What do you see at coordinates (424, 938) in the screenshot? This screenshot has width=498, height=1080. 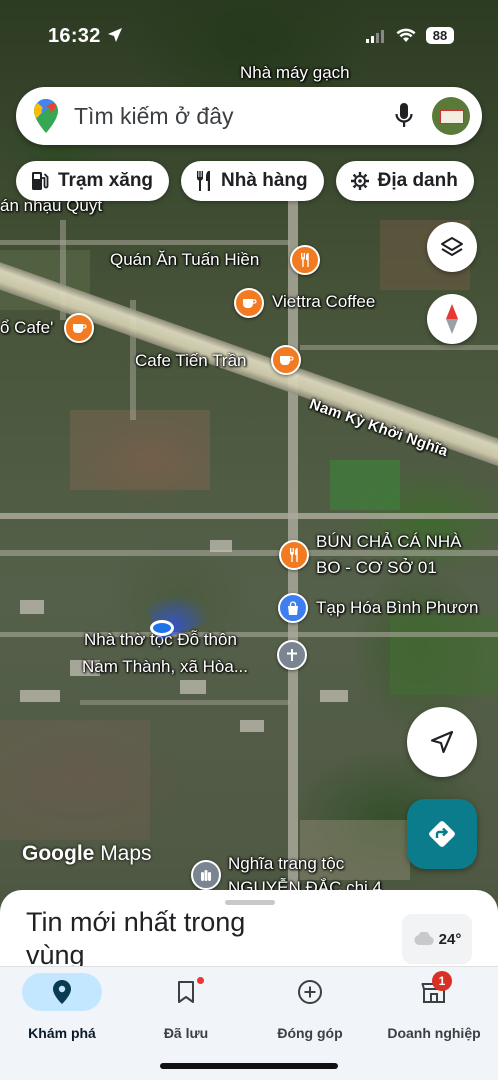 I see `cloud-icon` at bounding box center [424, 938].